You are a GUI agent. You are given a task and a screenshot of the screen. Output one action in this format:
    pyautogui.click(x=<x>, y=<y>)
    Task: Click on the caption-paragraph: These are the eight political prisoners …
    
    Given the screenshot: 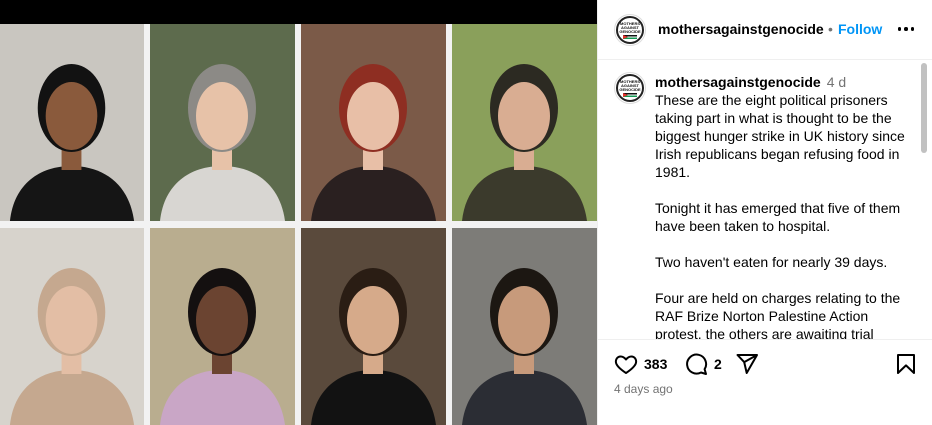 What is the action you would take?
    pyautogui.click(x=780, y=136)
    